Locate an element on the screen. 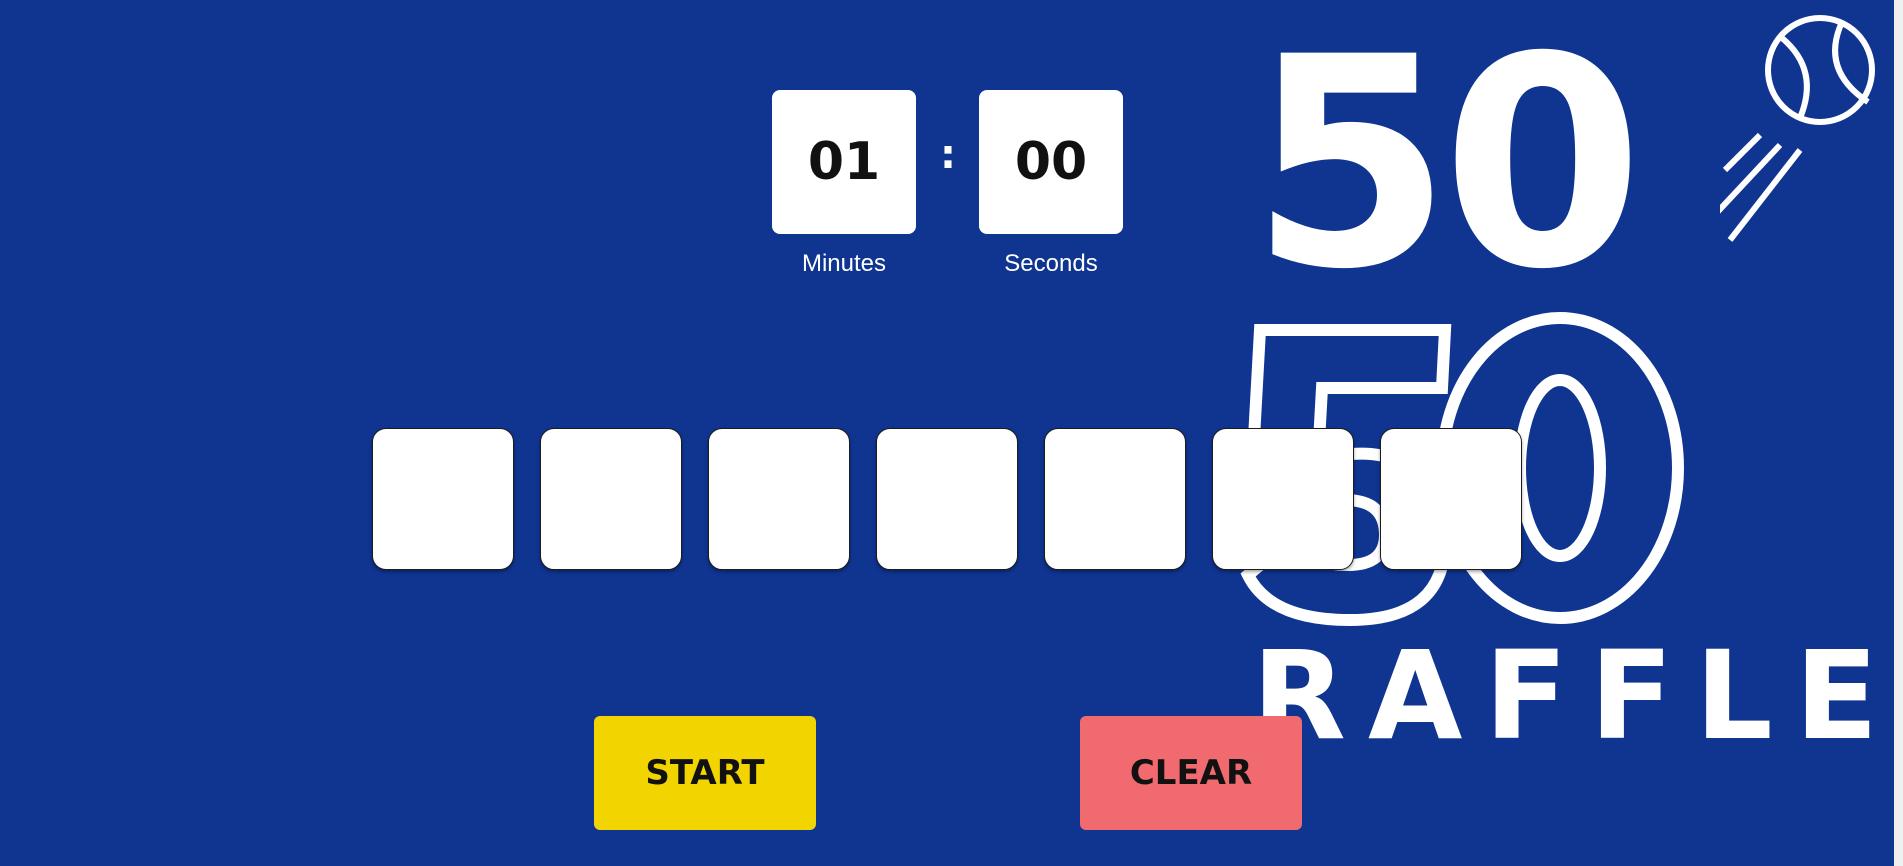  logo-raffle-text: RAFFLE is located at coordinates (1576, 696).